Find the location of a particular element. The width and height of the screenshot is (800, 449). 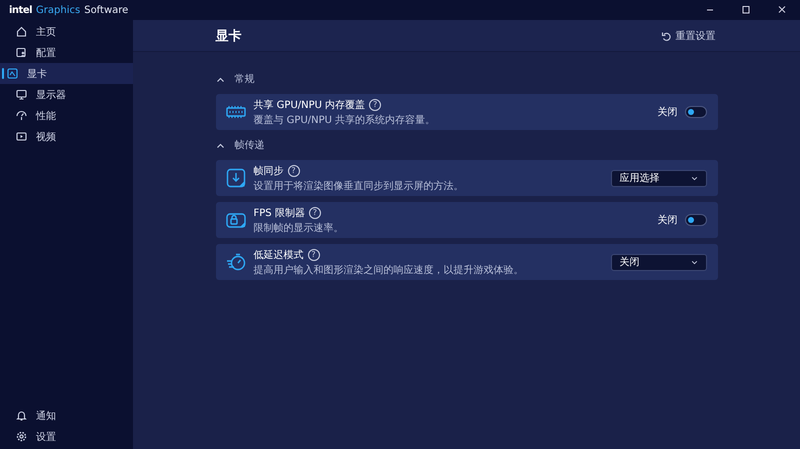

close-icon is located at coordinates (782, 10).